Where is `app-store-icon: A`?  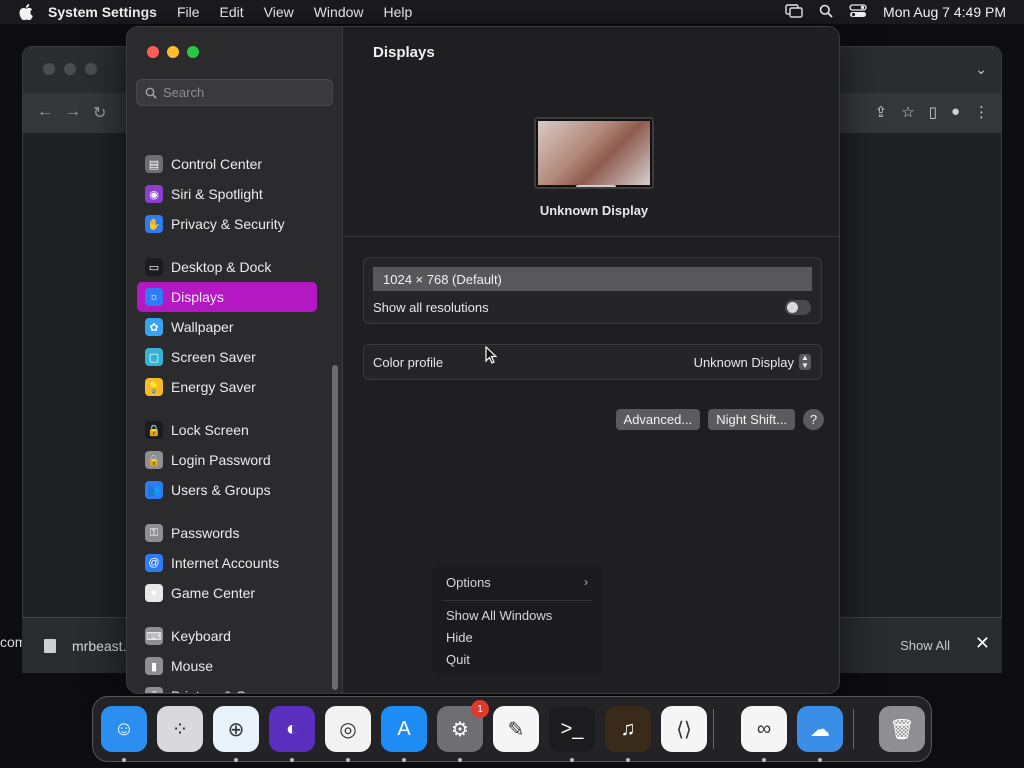
app-store-icon: A is located at coordinates (404, 729).